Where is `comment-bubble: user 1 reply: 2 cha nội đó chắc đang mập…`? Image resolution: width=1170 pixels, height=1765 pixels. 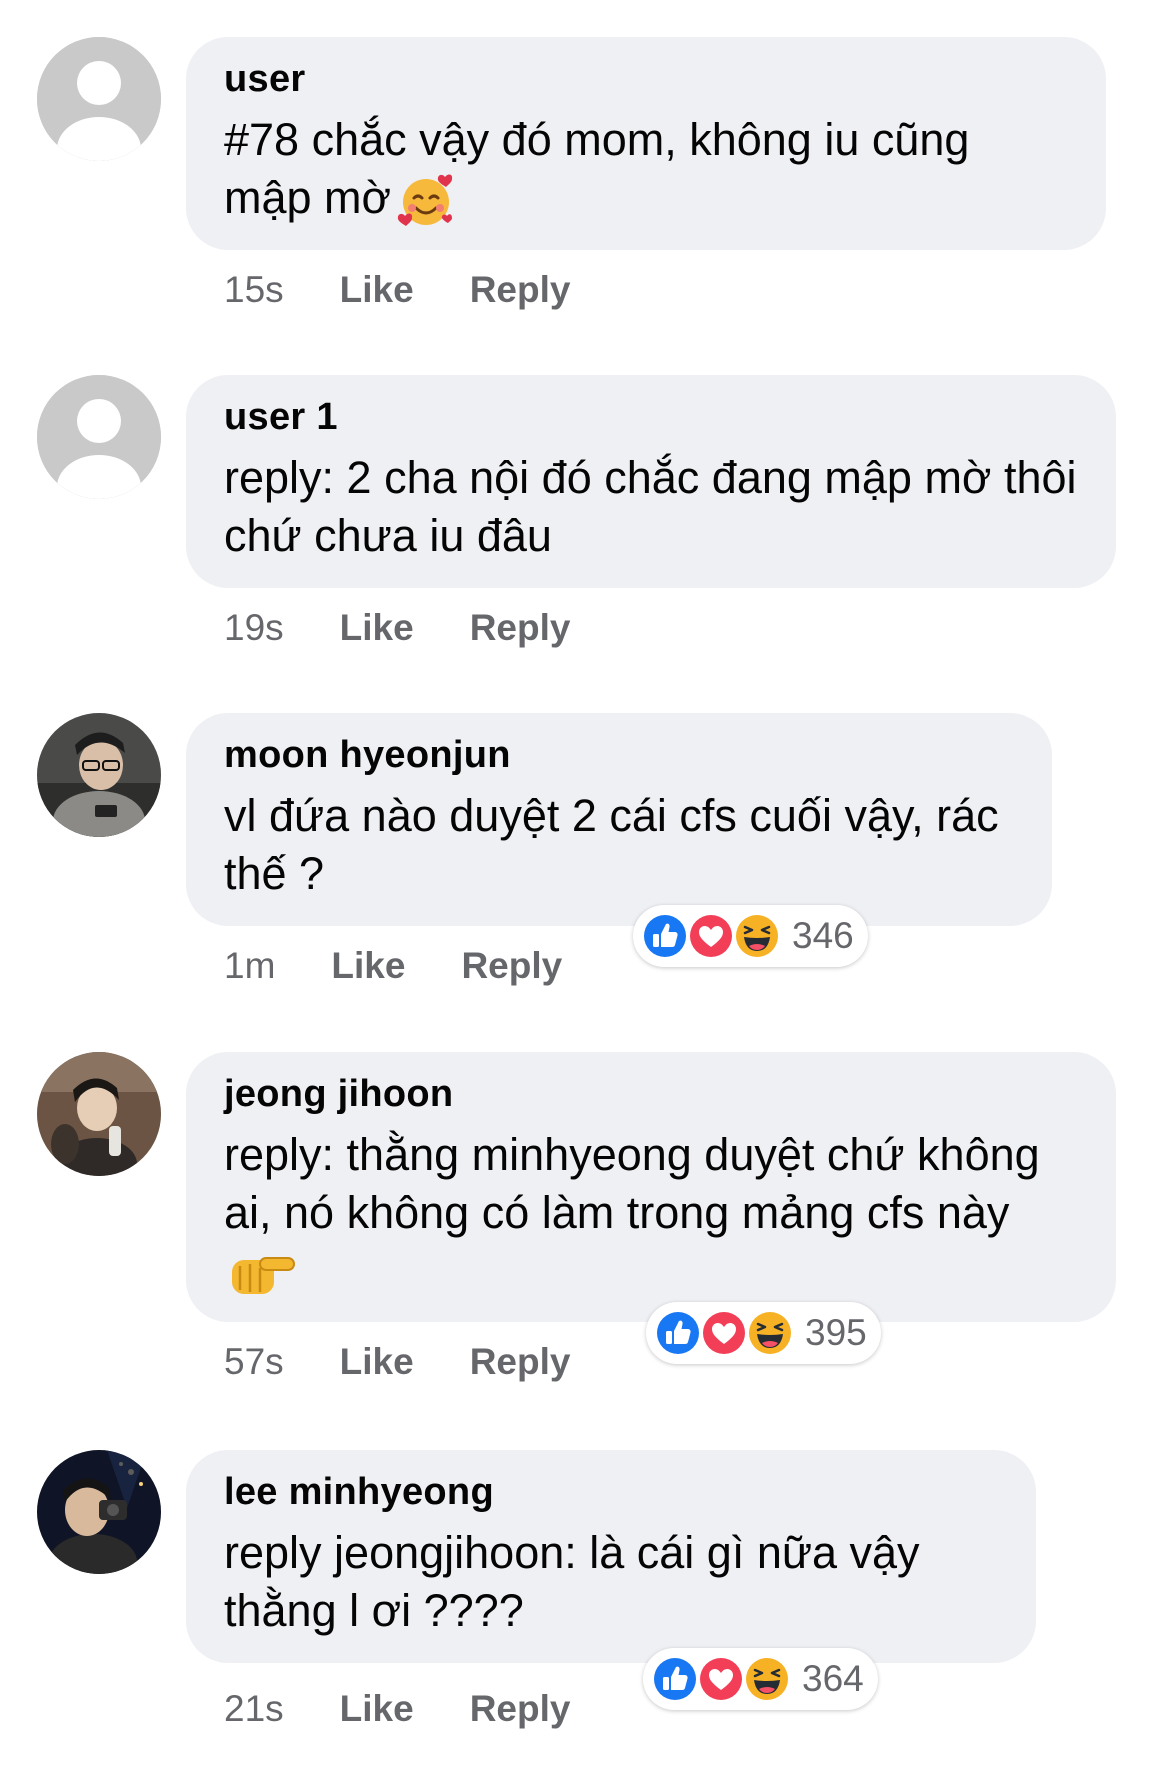
comment-bubble: user 1 reply: 2 cha nội đó chắc đang mập… is located at coordinates (651, 481).